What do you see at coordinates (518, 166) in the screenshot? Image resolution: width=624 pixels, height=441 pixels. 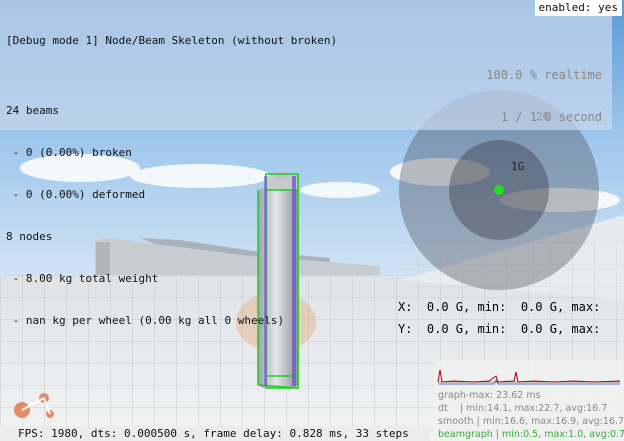 I see `gforce-inner-label: 1G` at bounding box center [518, 166].